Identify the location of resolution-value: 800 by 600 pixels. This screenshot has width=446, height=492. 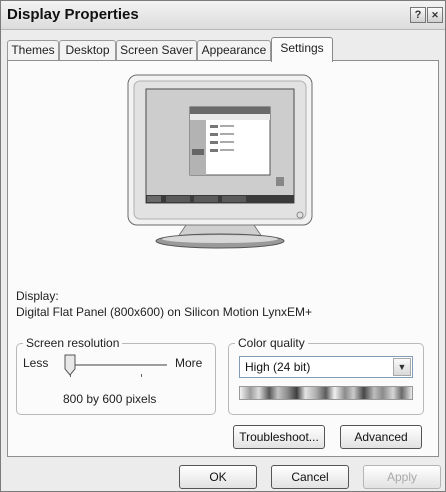
(110, 399).